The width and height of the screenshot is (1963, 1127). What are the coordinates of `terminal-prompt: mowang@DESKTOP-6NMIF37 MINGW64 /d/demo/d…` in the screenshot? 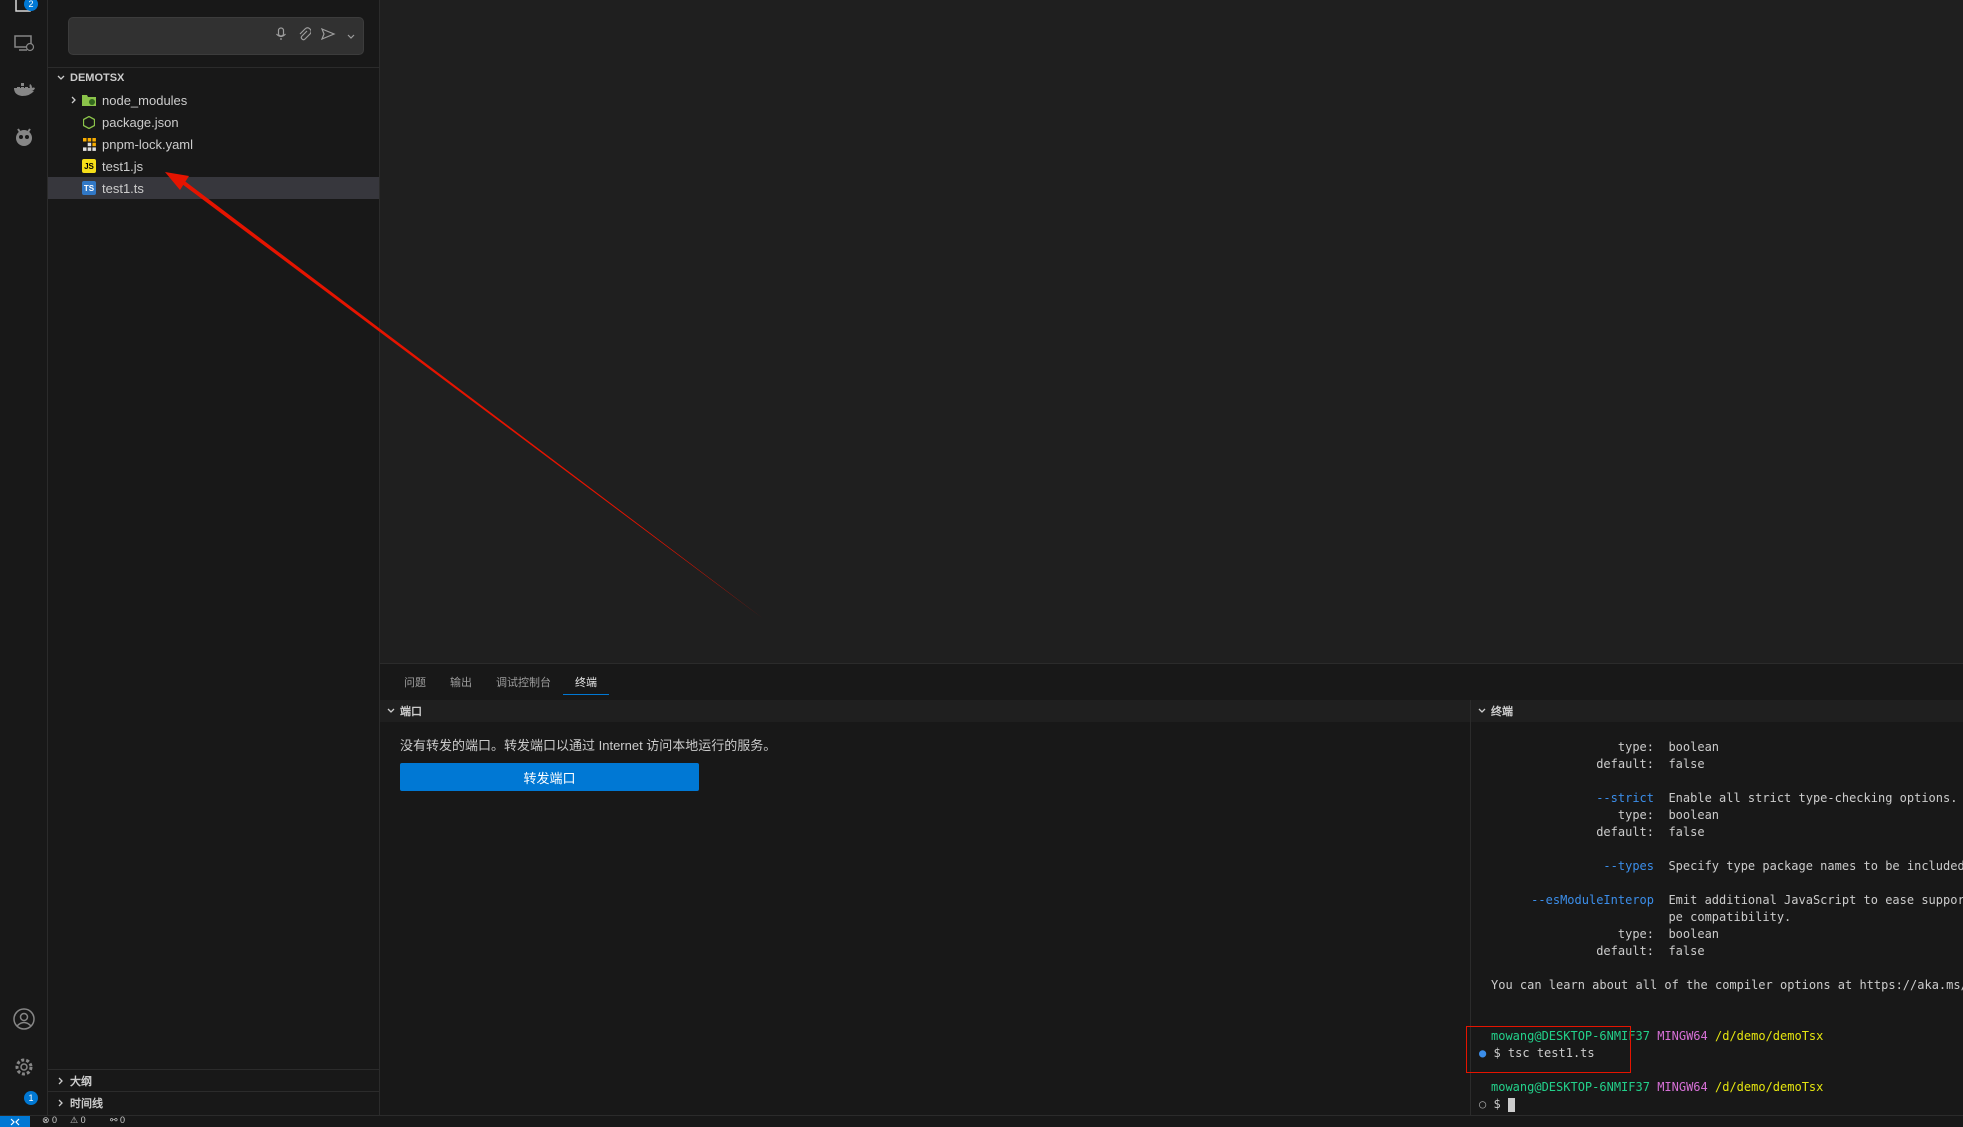 It's located at (1657, 1087).